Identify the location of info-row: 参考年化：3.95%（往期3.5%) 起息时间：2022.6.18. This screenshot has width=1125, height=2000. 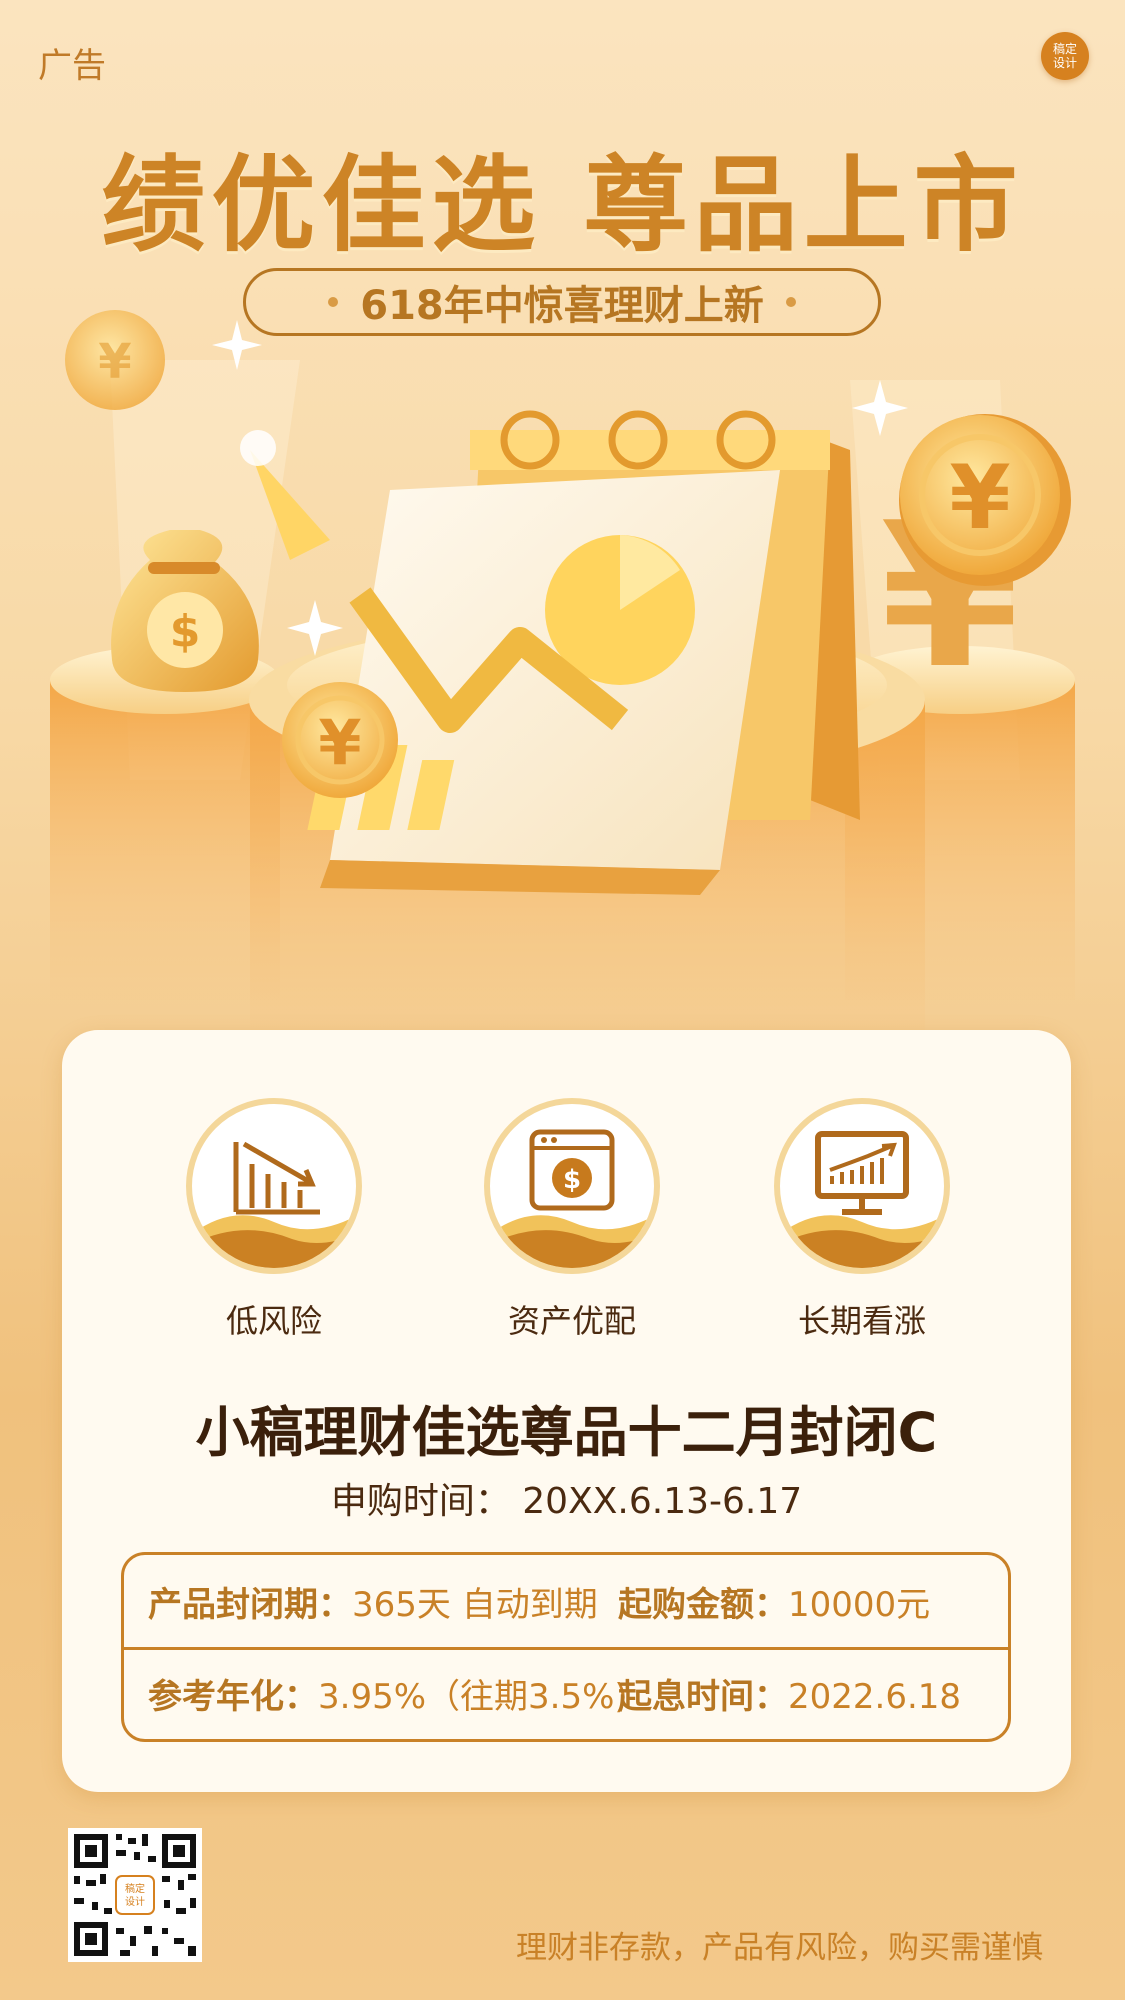
(566, 1693).